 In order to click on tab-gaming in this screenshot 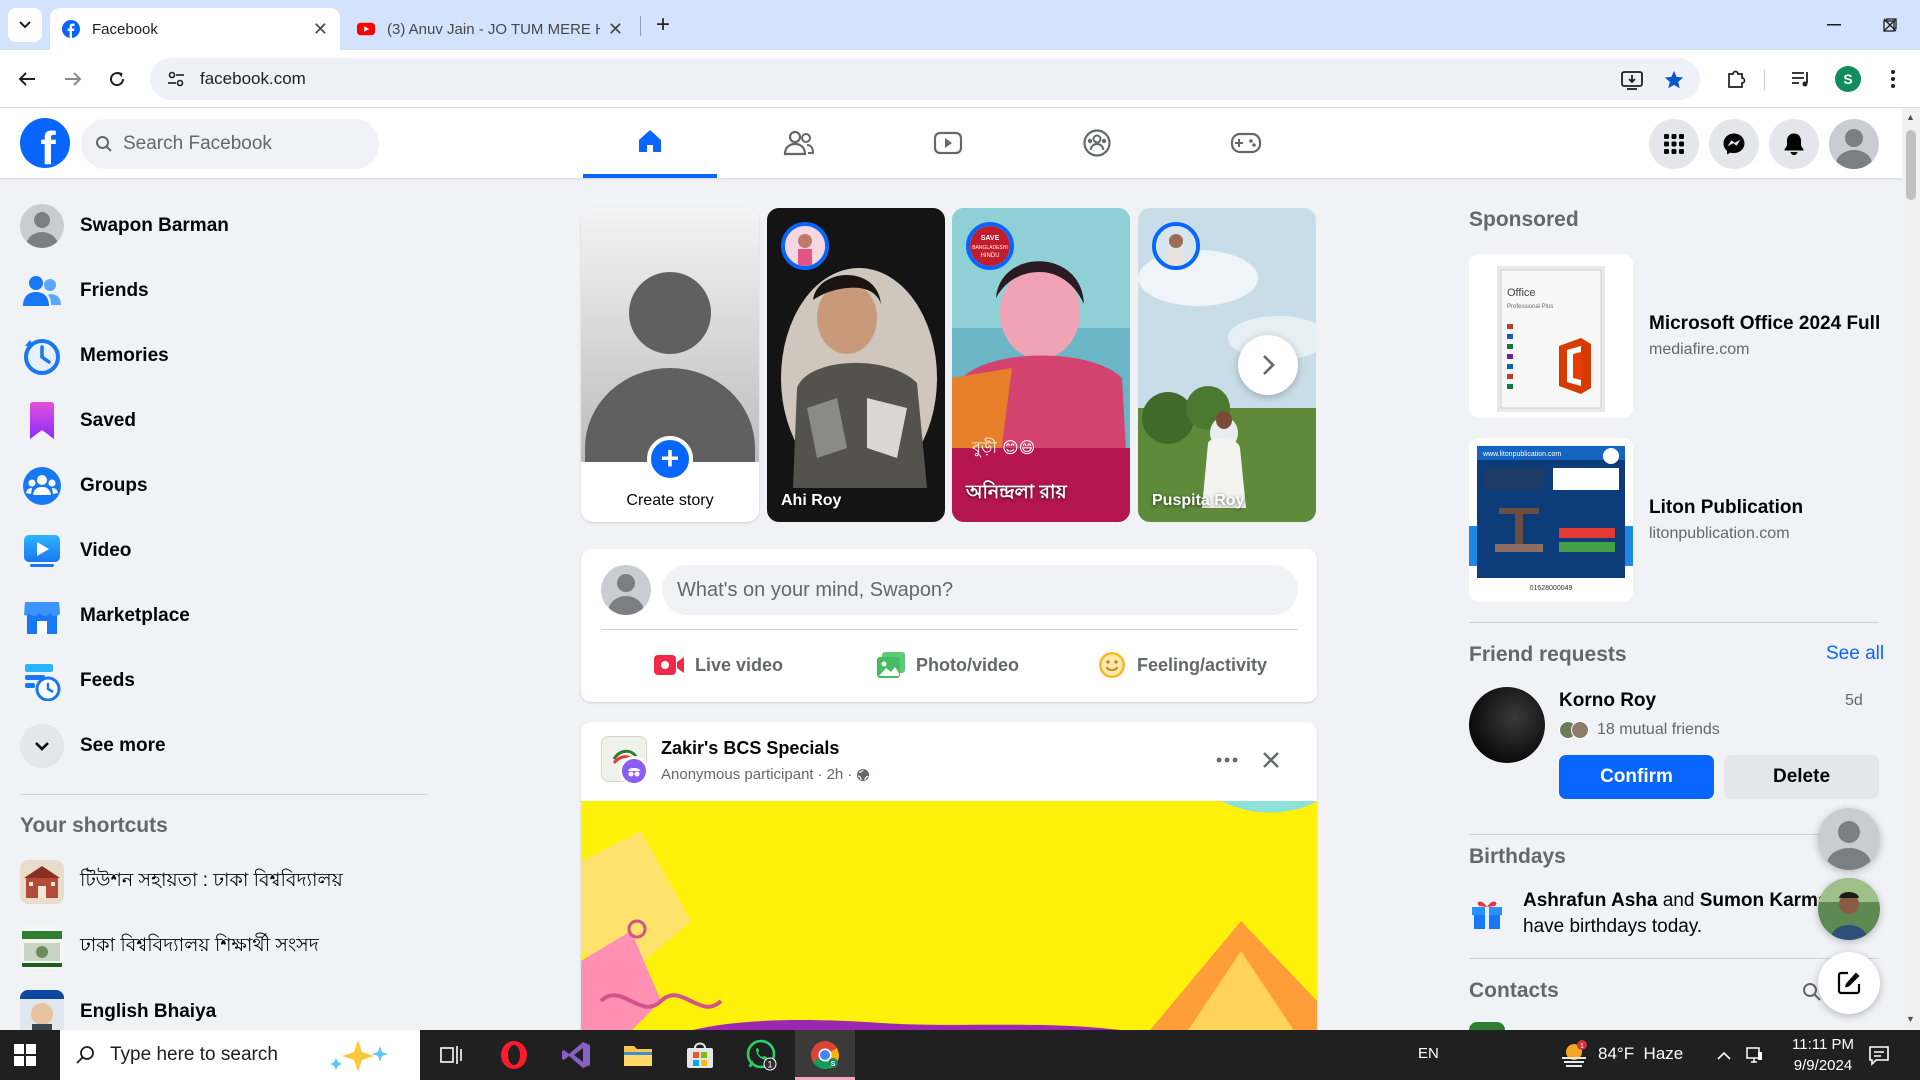, I will do `click(1246, 143)`.